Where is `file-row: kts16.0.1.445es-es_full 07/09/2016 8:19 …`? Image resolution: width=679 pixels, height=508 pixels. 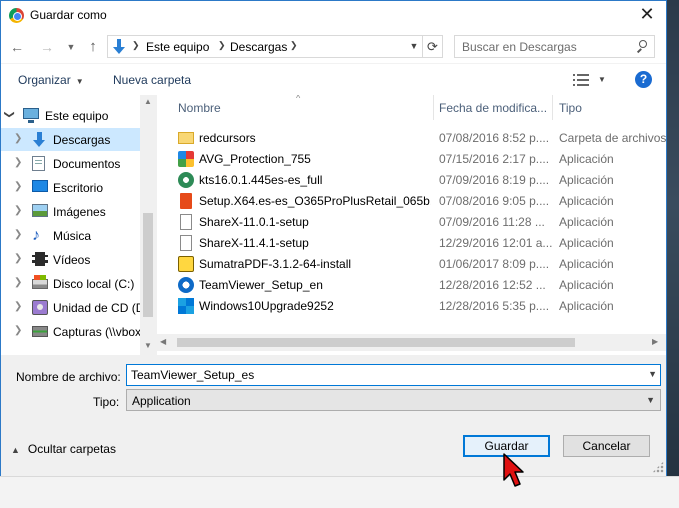
file-row: kts16.0.1.445es-es_full 07/09/2016 8:19 … is located at coordinates (411, 179).